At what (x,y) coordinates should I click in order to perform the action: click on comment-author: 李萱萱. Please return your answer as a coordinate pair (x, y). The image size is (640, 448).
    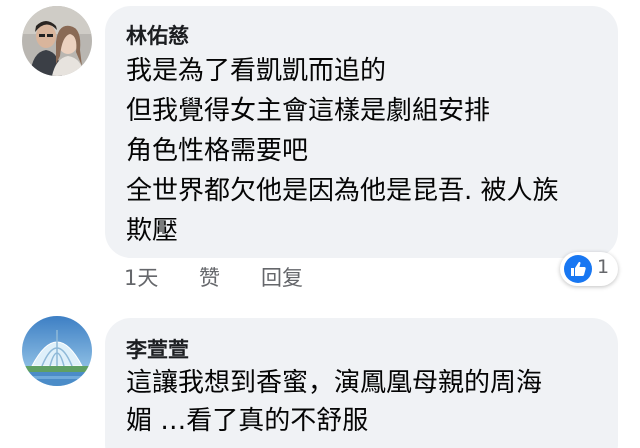
    Looking at the image, I should click on (157, 349).